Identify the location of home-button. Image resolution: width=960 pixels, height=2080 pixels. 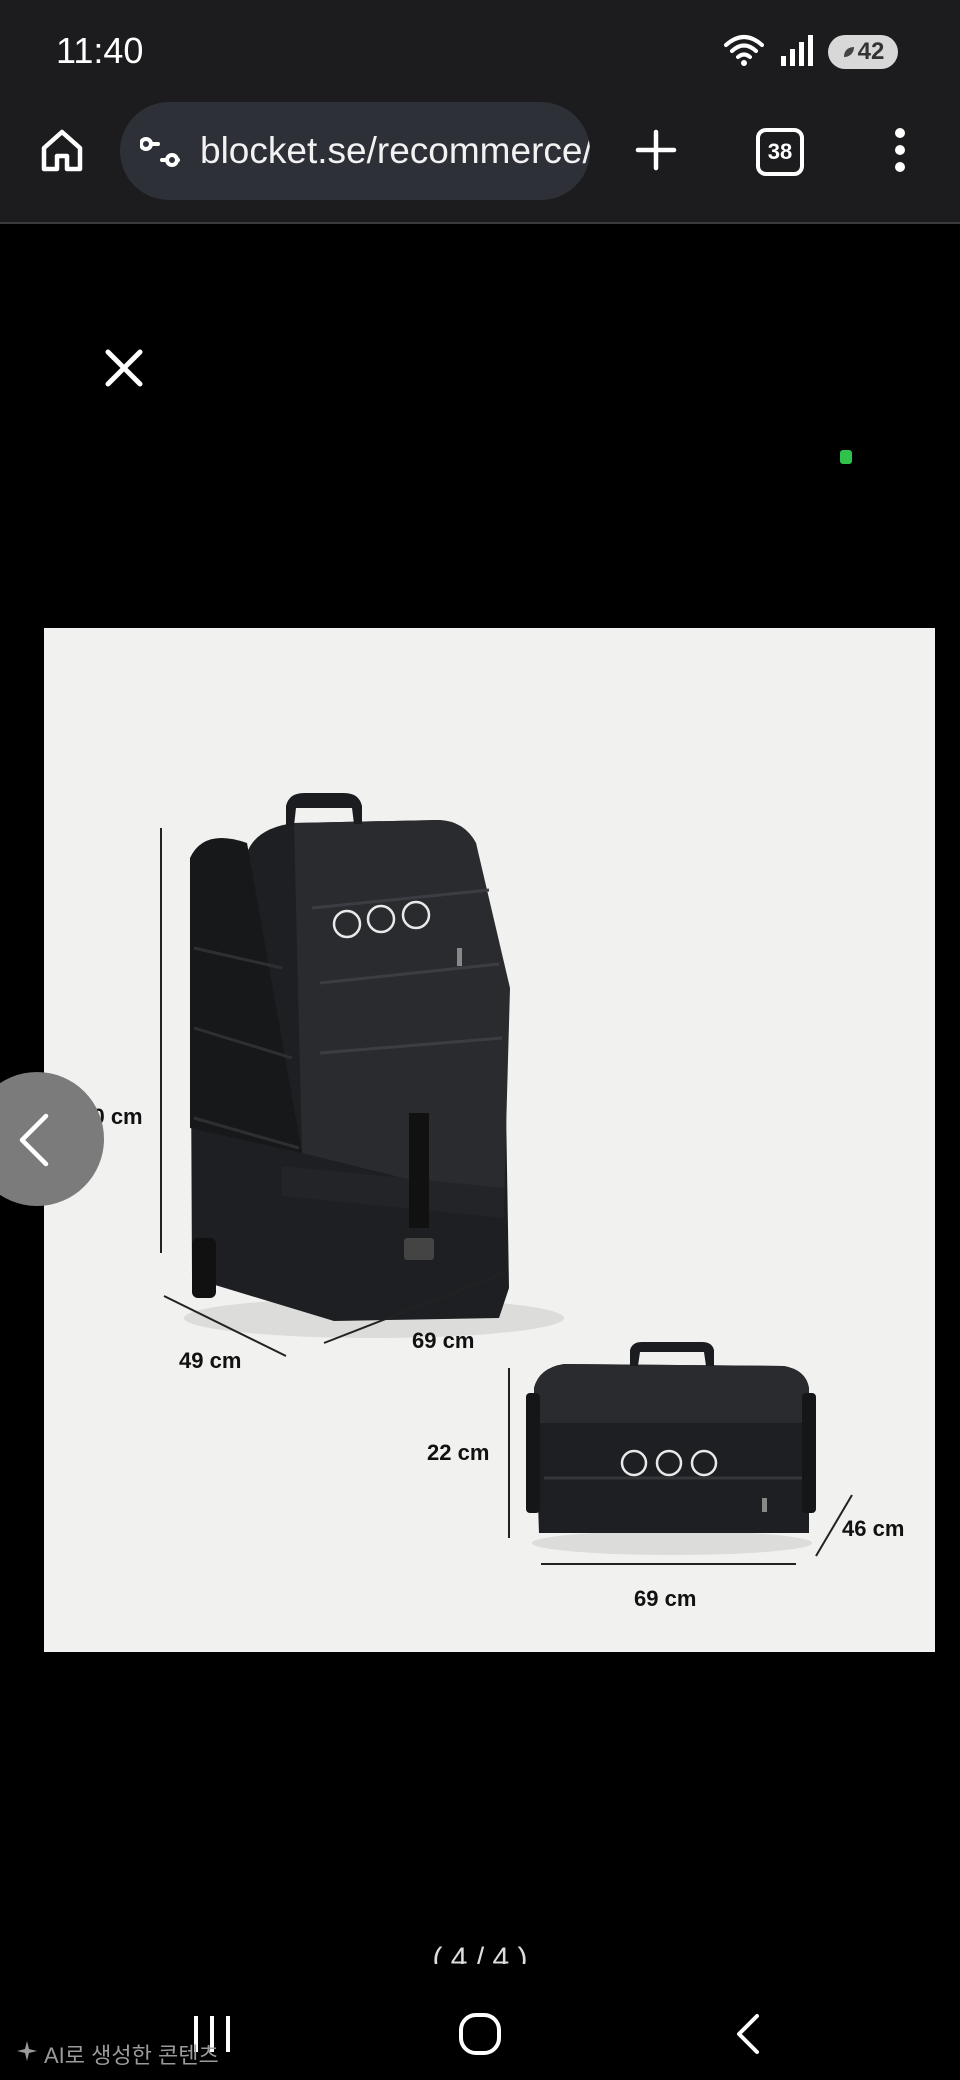
(62, 152).